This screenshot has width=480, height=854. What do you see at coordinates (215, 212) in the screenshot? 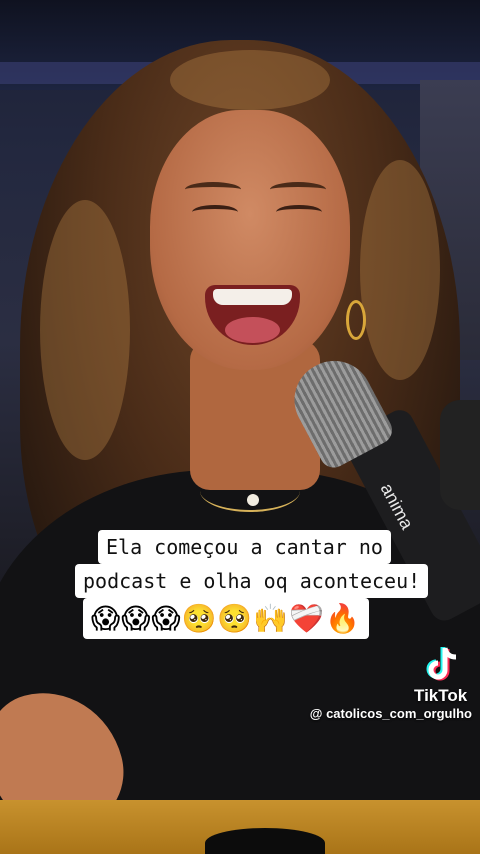
I see `left-eye-closed` at bounding box center [215, 212].